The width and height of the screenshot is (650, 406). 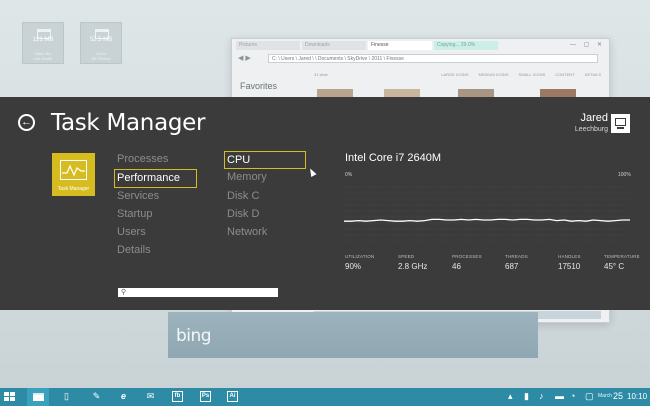 What do you see at coordinates (349, 175) in the screenshot?
I see `graph-scale-min: 0%` at bounding box center [349, 175].